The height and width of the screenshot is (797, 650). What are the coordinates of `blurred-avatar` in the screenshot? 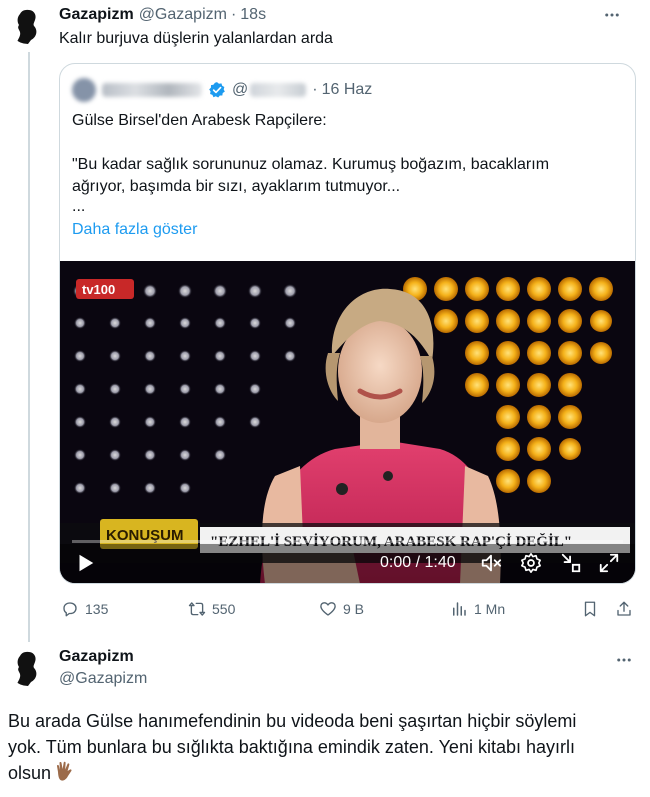 It's located at (84, 90).